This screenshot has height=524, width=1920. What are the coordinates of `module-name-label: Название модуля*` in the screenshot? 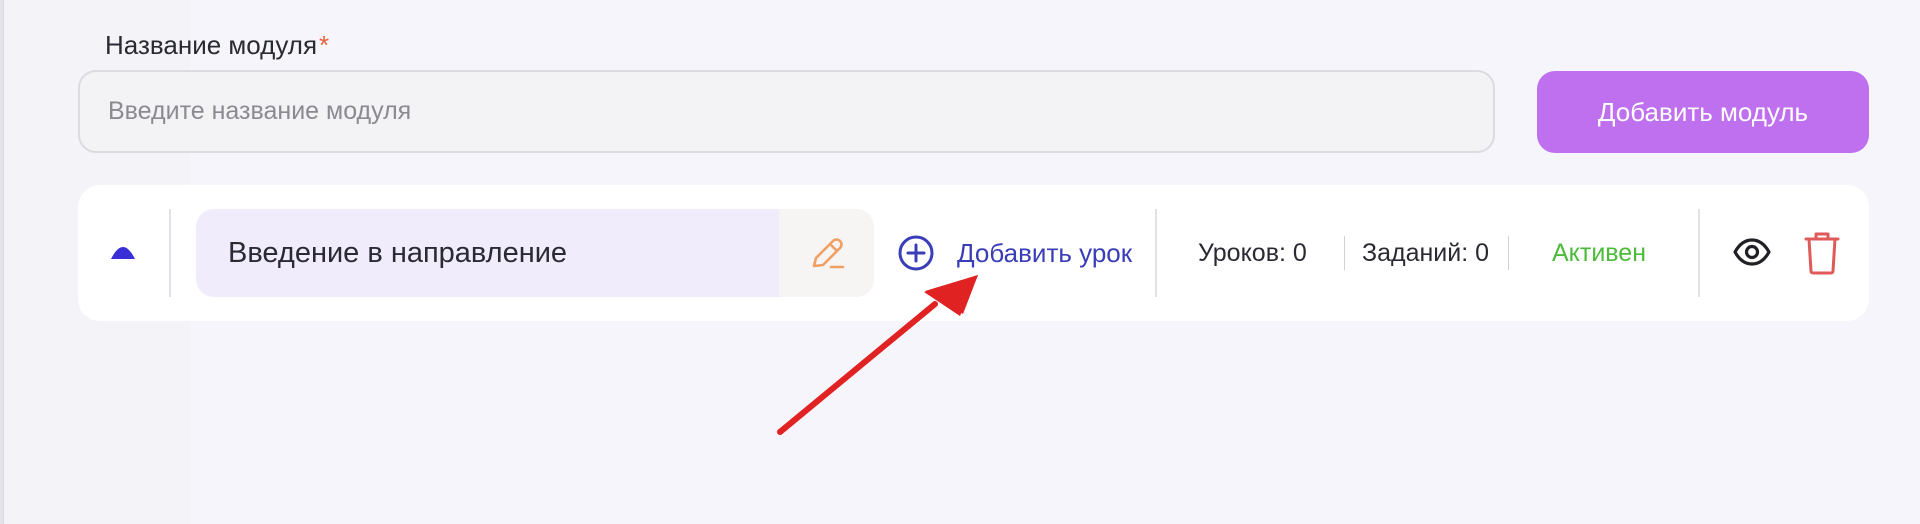 It's located at (217, 45).